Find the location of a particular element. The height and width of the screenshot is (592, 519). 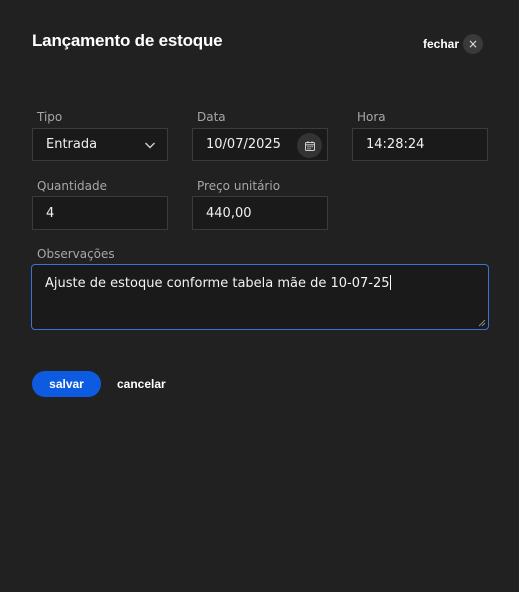

tipo-value: Entrada is located at coordinates (72, 144).